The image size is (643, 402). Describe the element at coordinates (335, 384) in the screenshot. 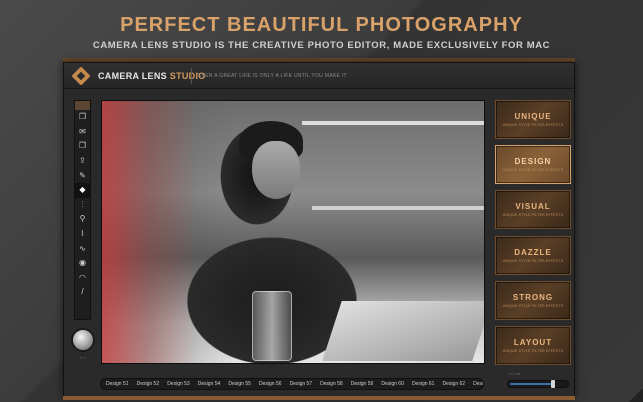

I see `design-item: Design 58` at that location.